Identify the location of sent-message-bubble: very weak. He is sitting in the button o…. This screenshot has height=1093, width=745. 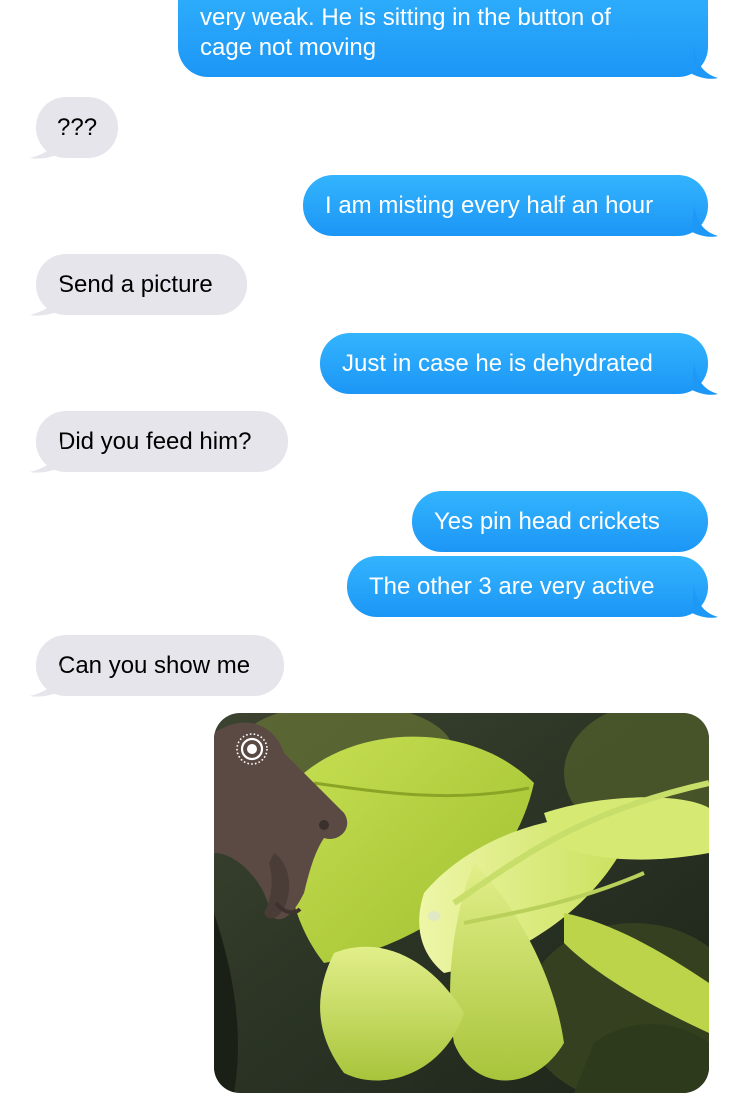
(443, 38).